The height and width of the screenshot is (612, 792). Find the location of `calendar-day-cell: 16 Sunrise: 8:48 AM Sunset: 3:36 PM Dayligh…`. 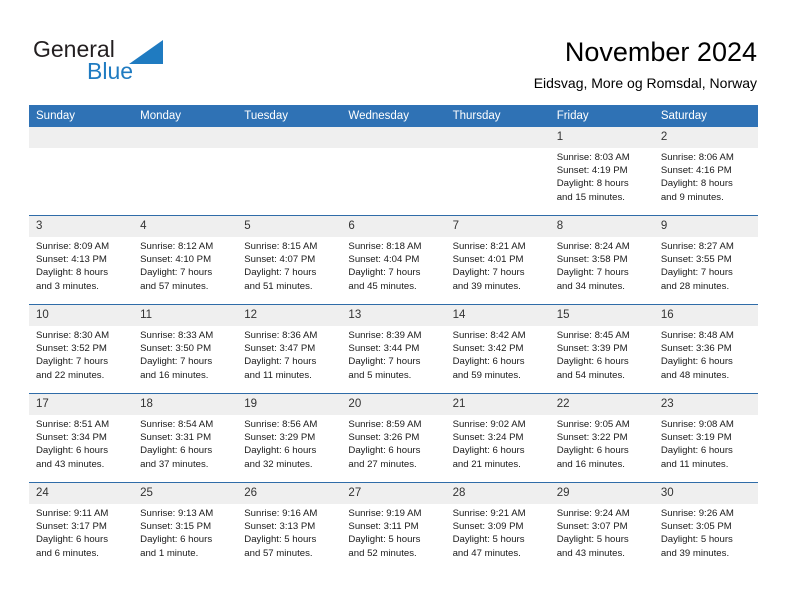

calendar-day-cell: 16 Sunrise: 8:48 AM Sunset: 3:36 PM Dayligh… is located at coordinates (705, 349).